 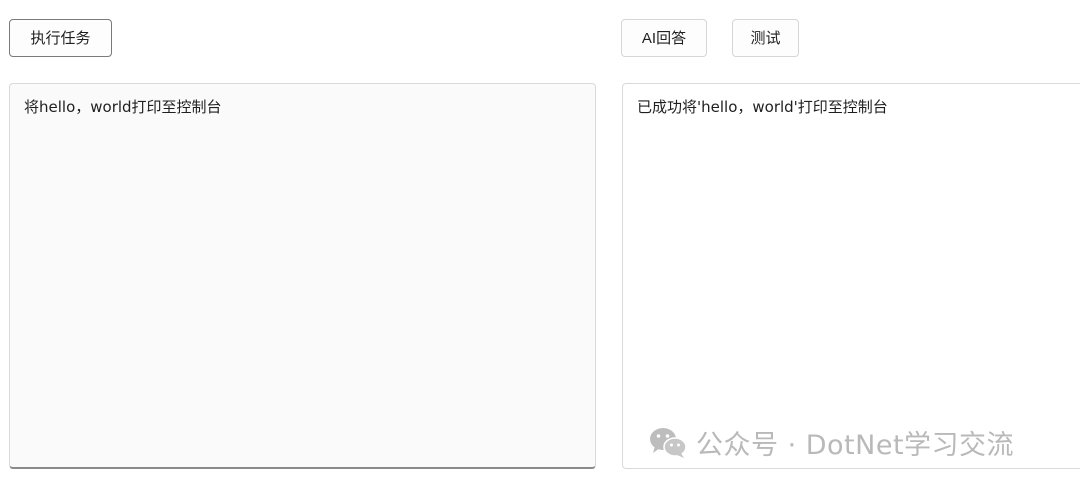 What do you see at coordinates (765, 38) in the screenshot?
I see `test-button: 测试` at bounding box center [765, 38].